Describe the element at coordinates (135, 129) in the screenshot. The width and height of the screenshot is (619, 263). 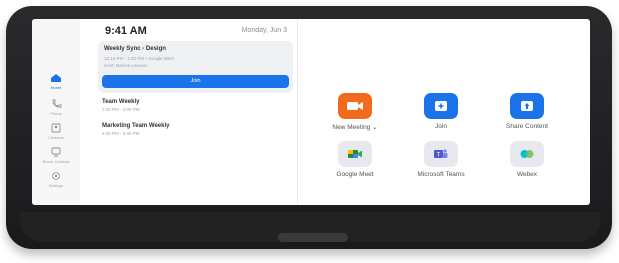
I see `list-item: Marketing Team Weekly 4:00 PM - 5:00 PM` at that location.